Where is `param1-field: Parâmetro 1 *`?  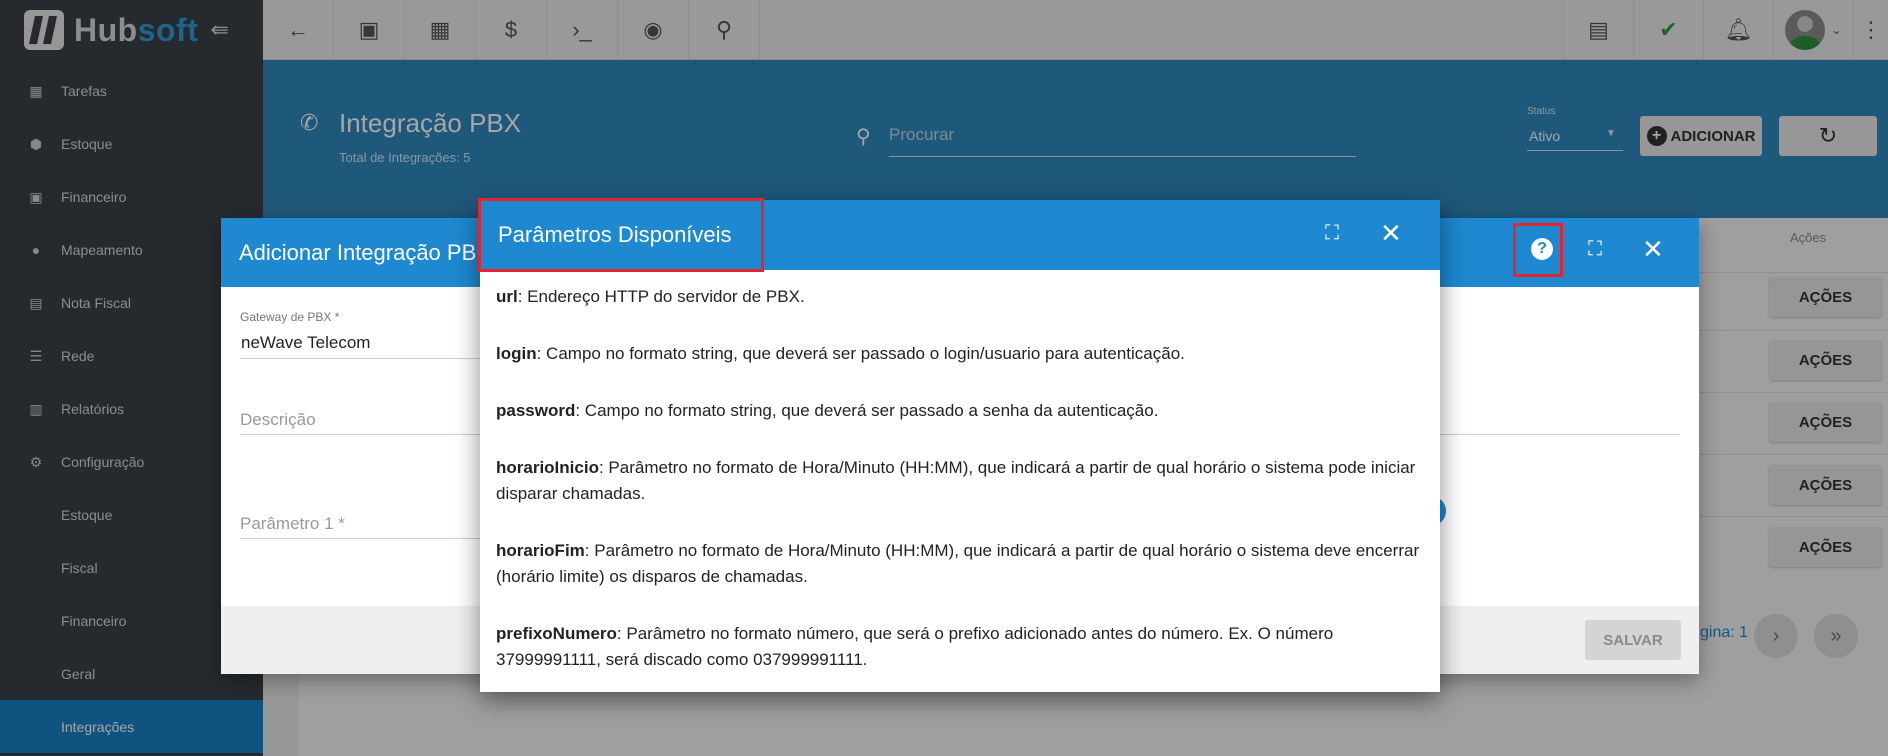 param1-field: Parâmetro 1 * is located at coordinates (292, 524).